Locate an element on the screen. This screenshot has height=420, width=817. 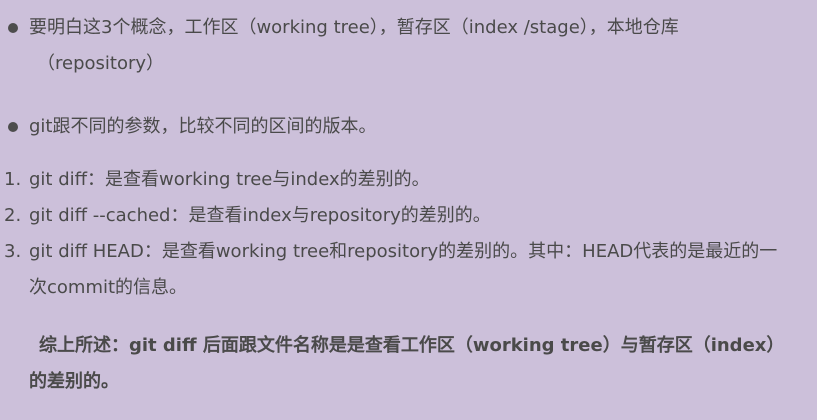
list-item-text: git diff：是查看working tree与index的差别的。 is located at coordinates (229, 179).